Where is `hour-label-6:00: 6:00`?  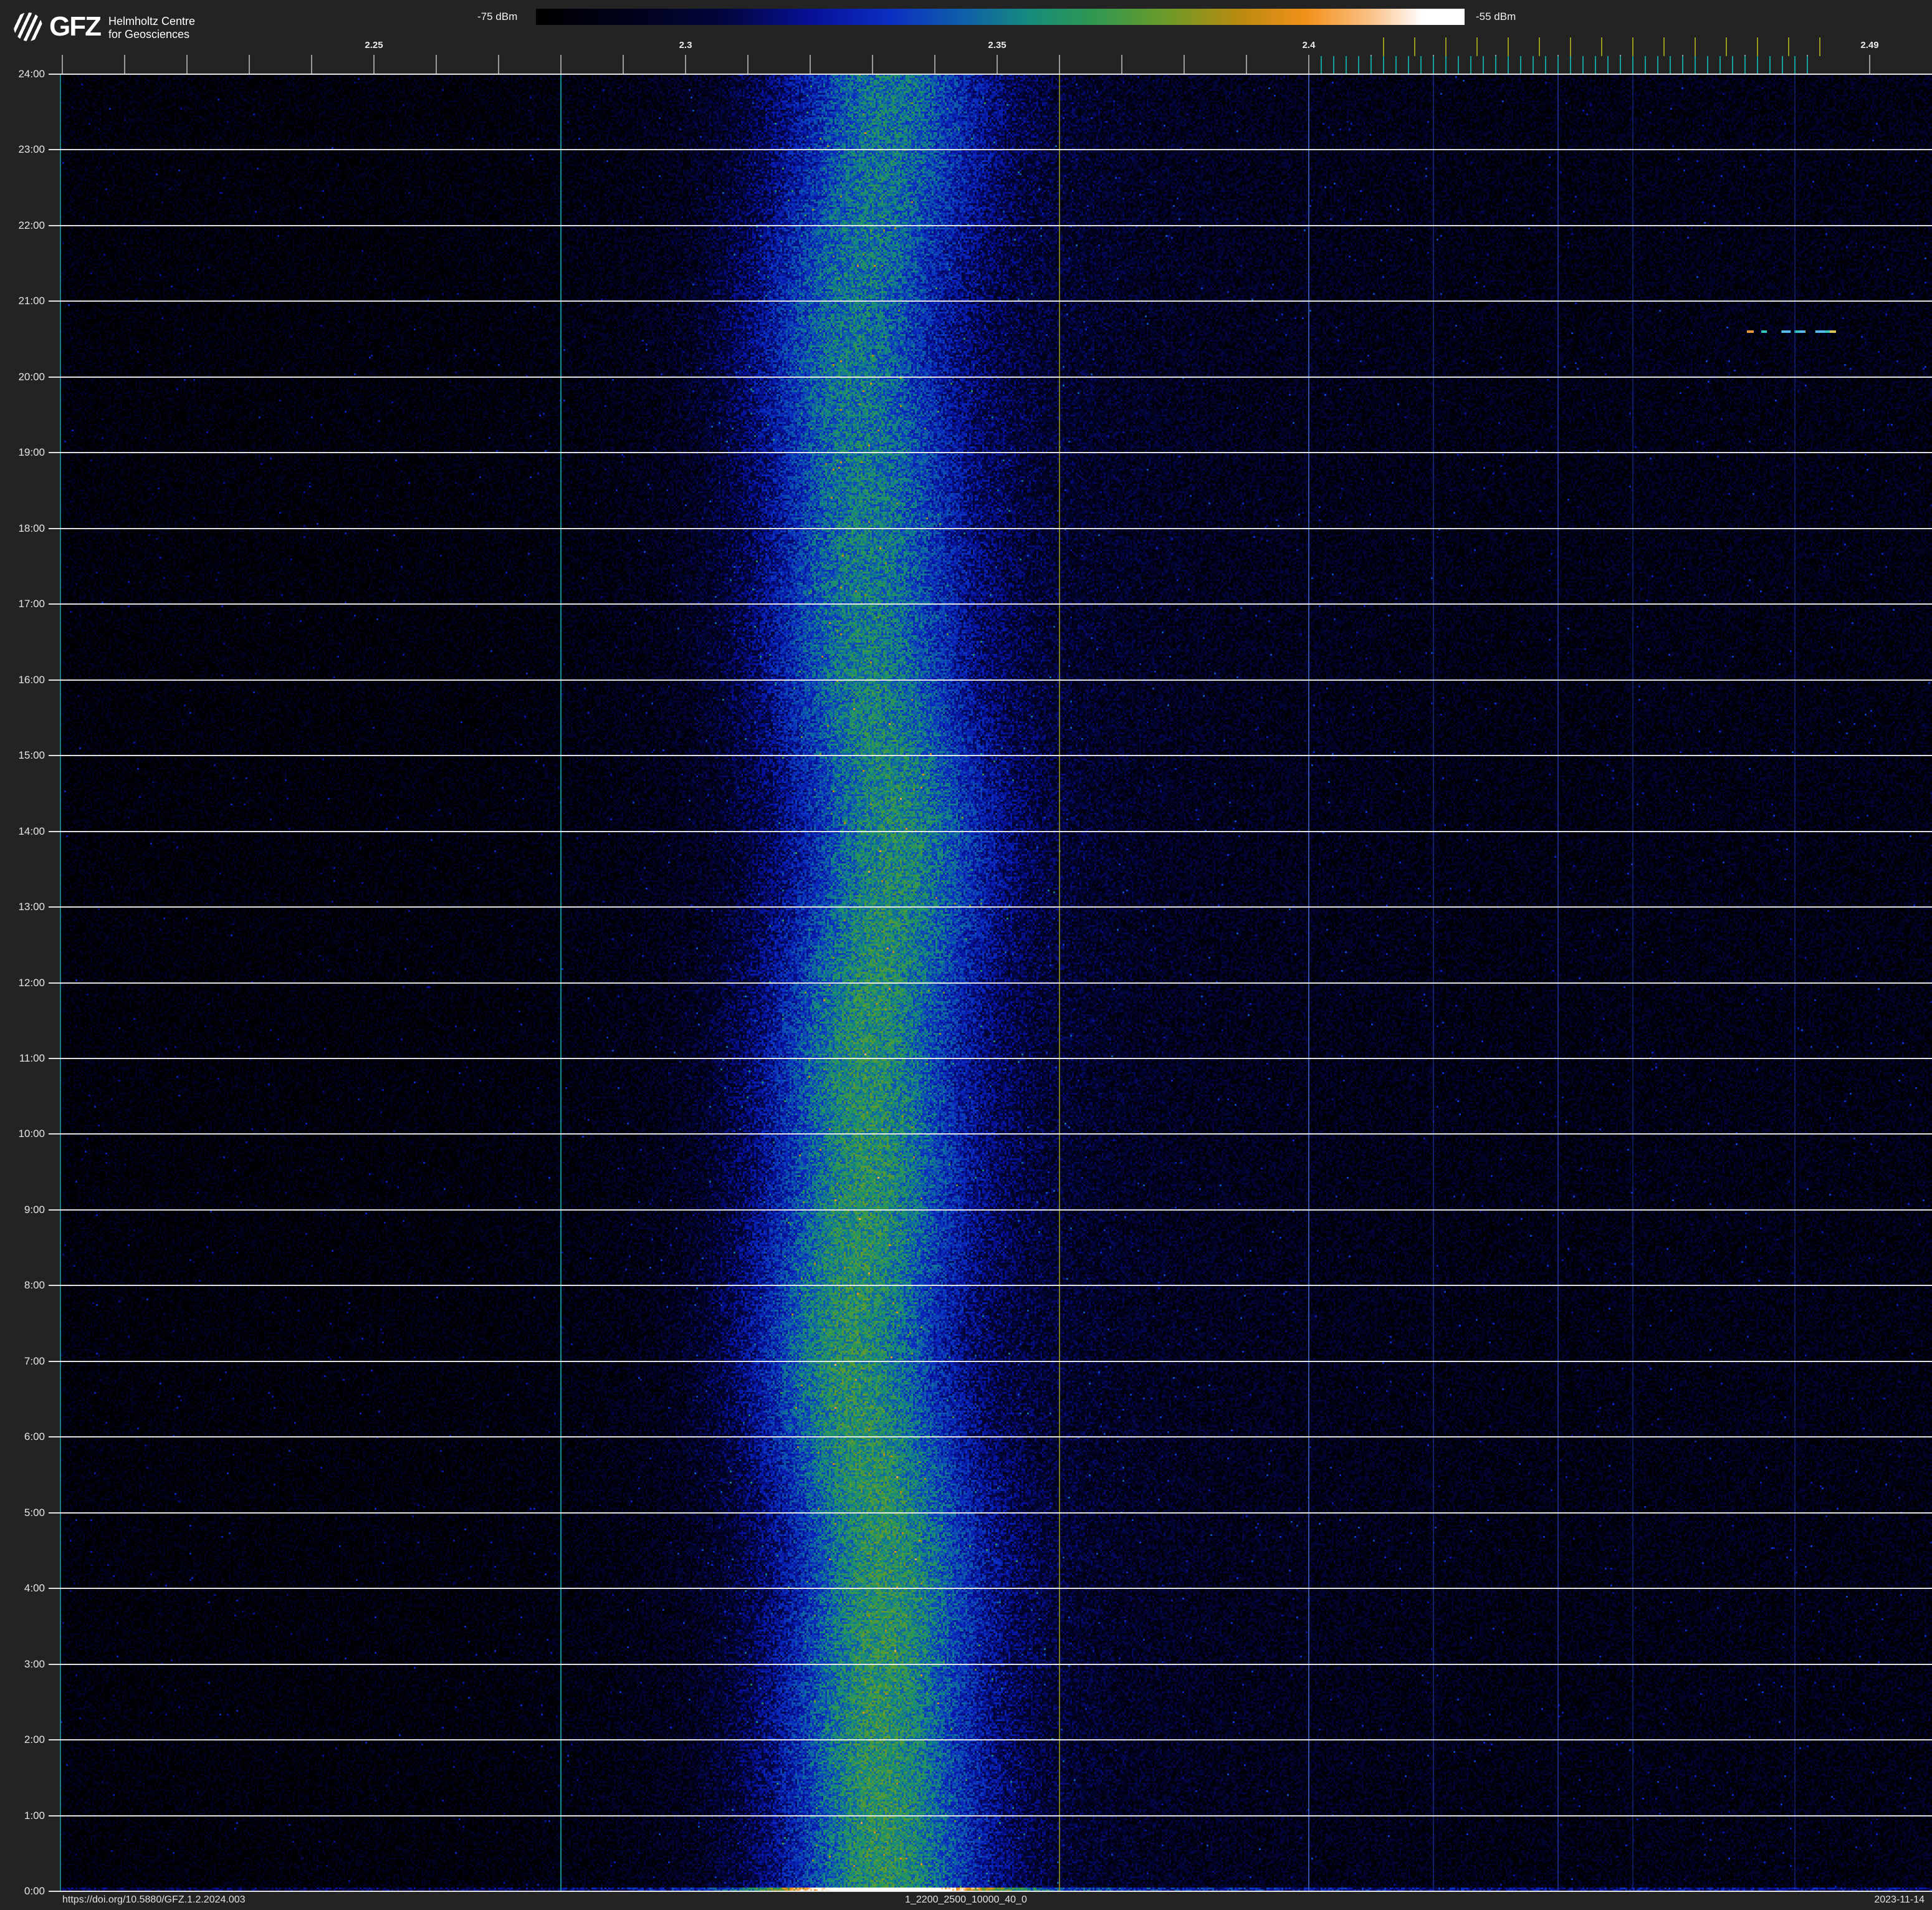
hour-label-6:00: 6:00 is located at coordinates (34, 1437).